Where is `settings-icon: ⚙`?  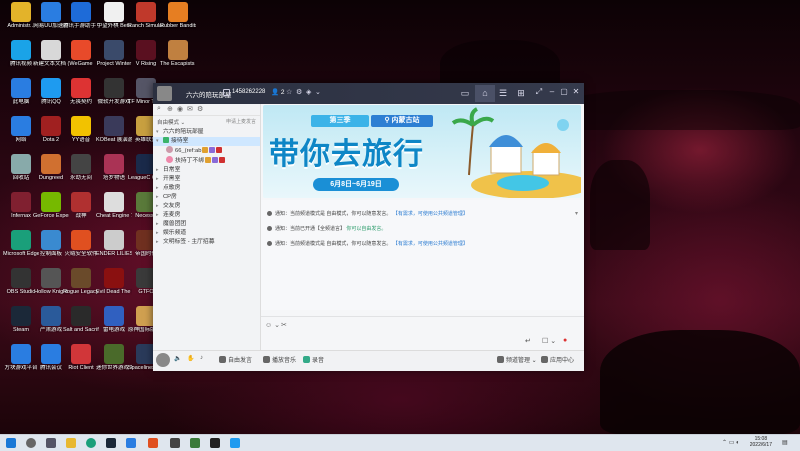 settings-icon: ⚙ is located at coordinates (299, 92).